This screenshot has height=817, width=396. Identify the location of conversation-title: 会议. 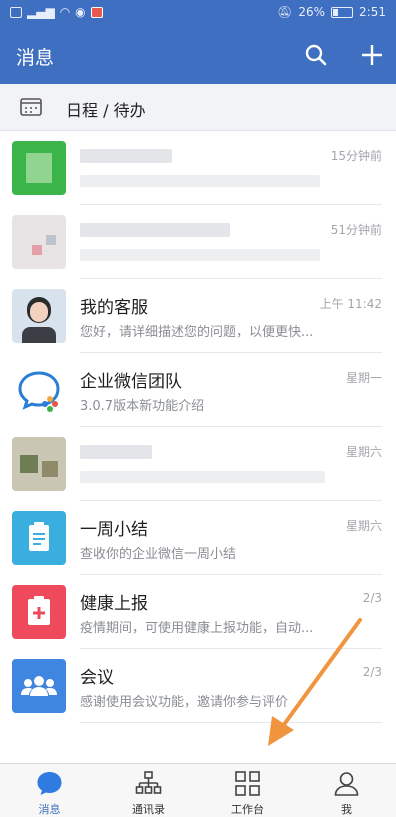
(97, 678).